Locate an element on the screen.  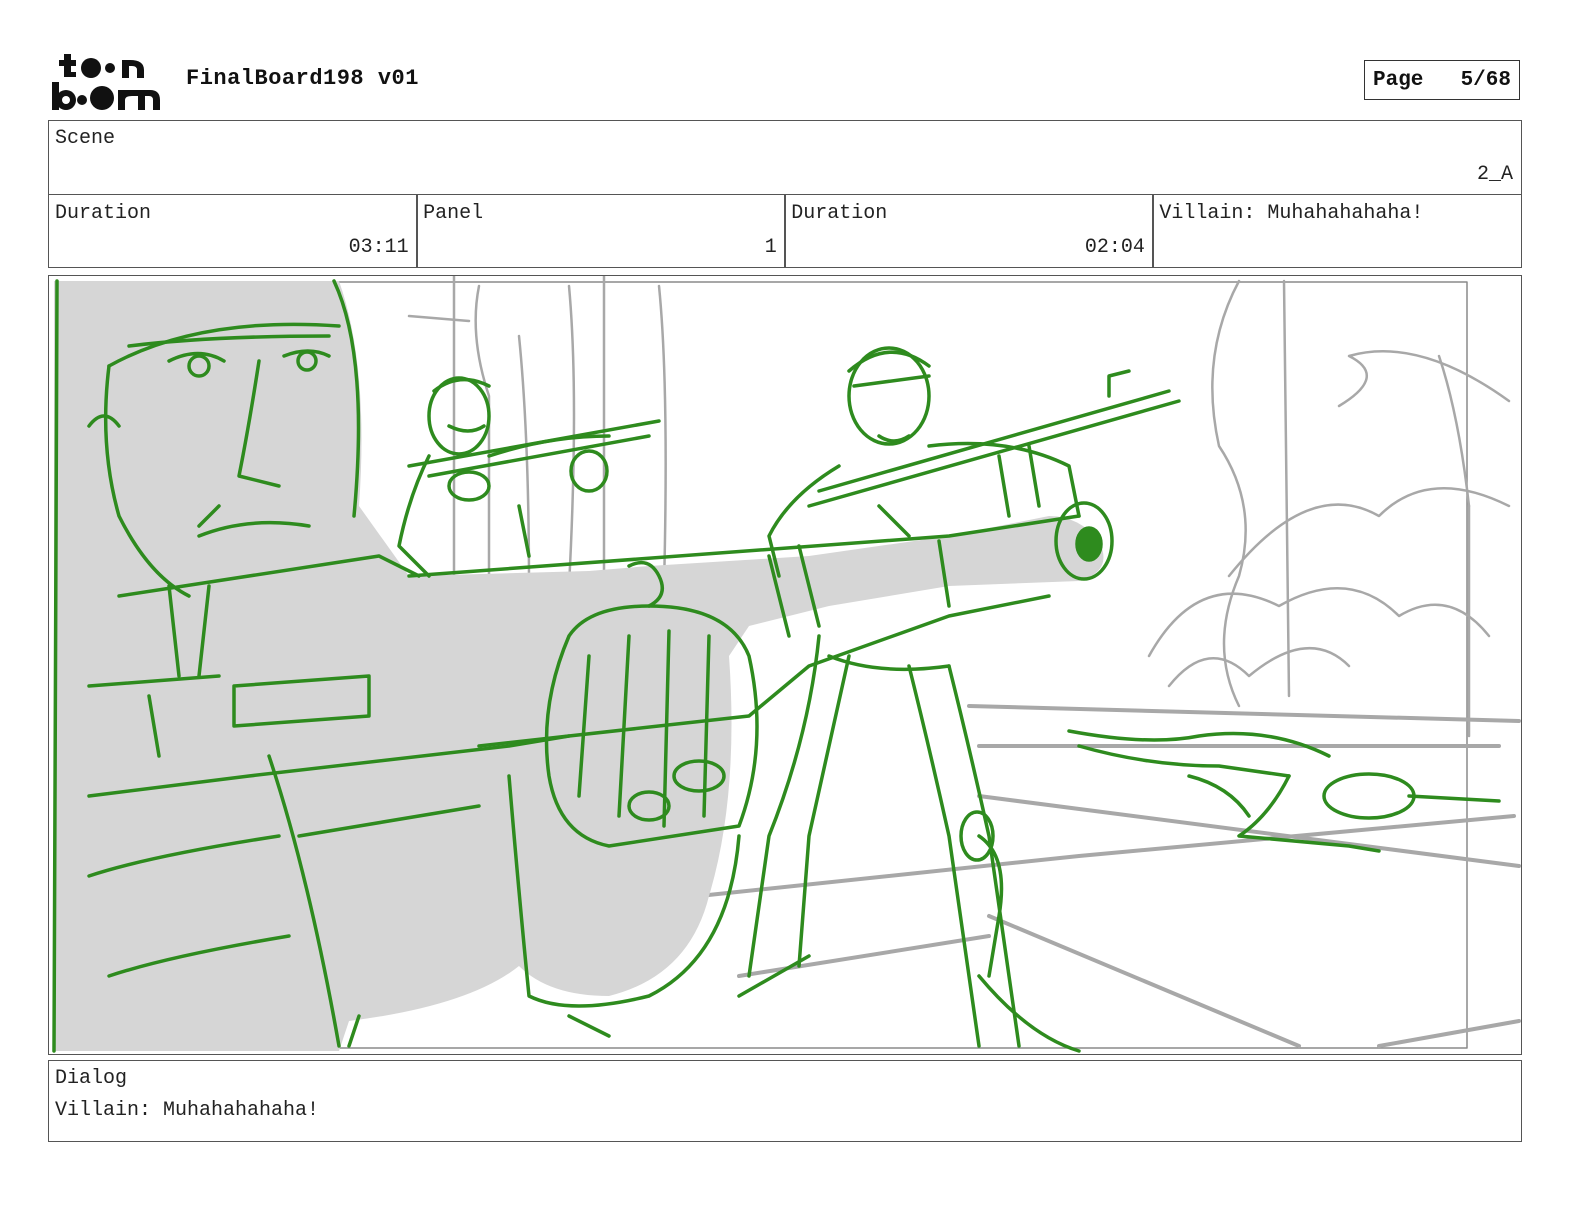
dialog-label: Dialog is located at coordinates (91, 1078).